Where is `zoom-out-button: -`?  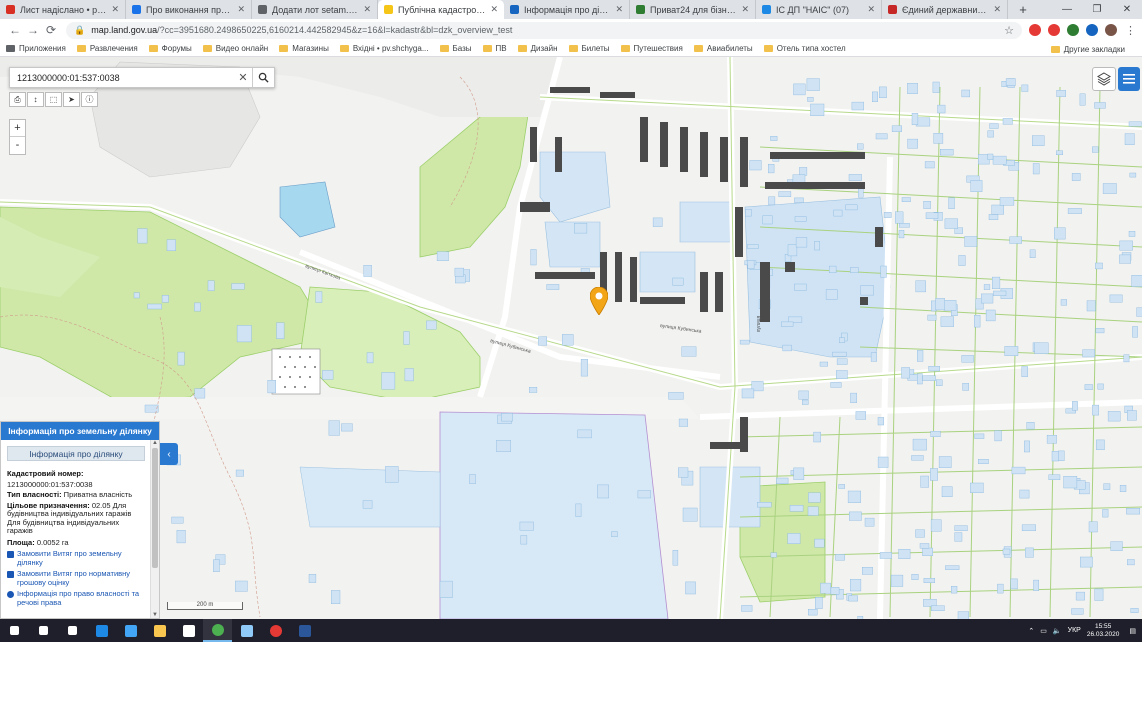 zoom-out-button: - is located at coordinates (17, 145).